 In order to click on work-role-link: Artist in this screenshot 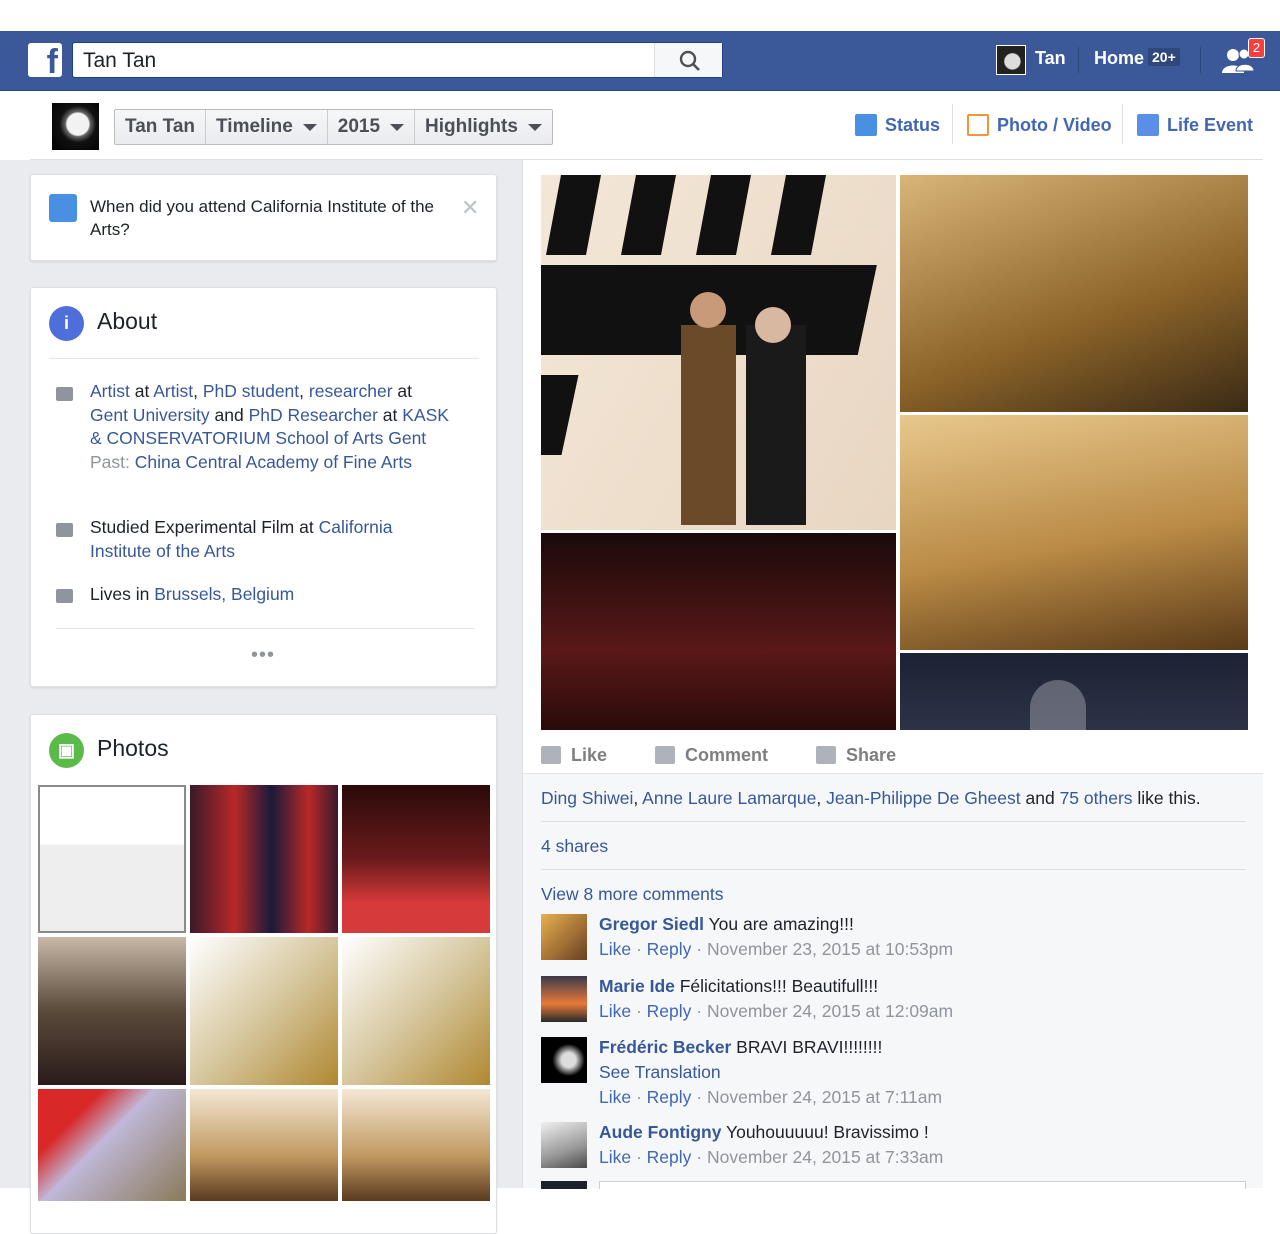, I will do `click(110, 391)`.